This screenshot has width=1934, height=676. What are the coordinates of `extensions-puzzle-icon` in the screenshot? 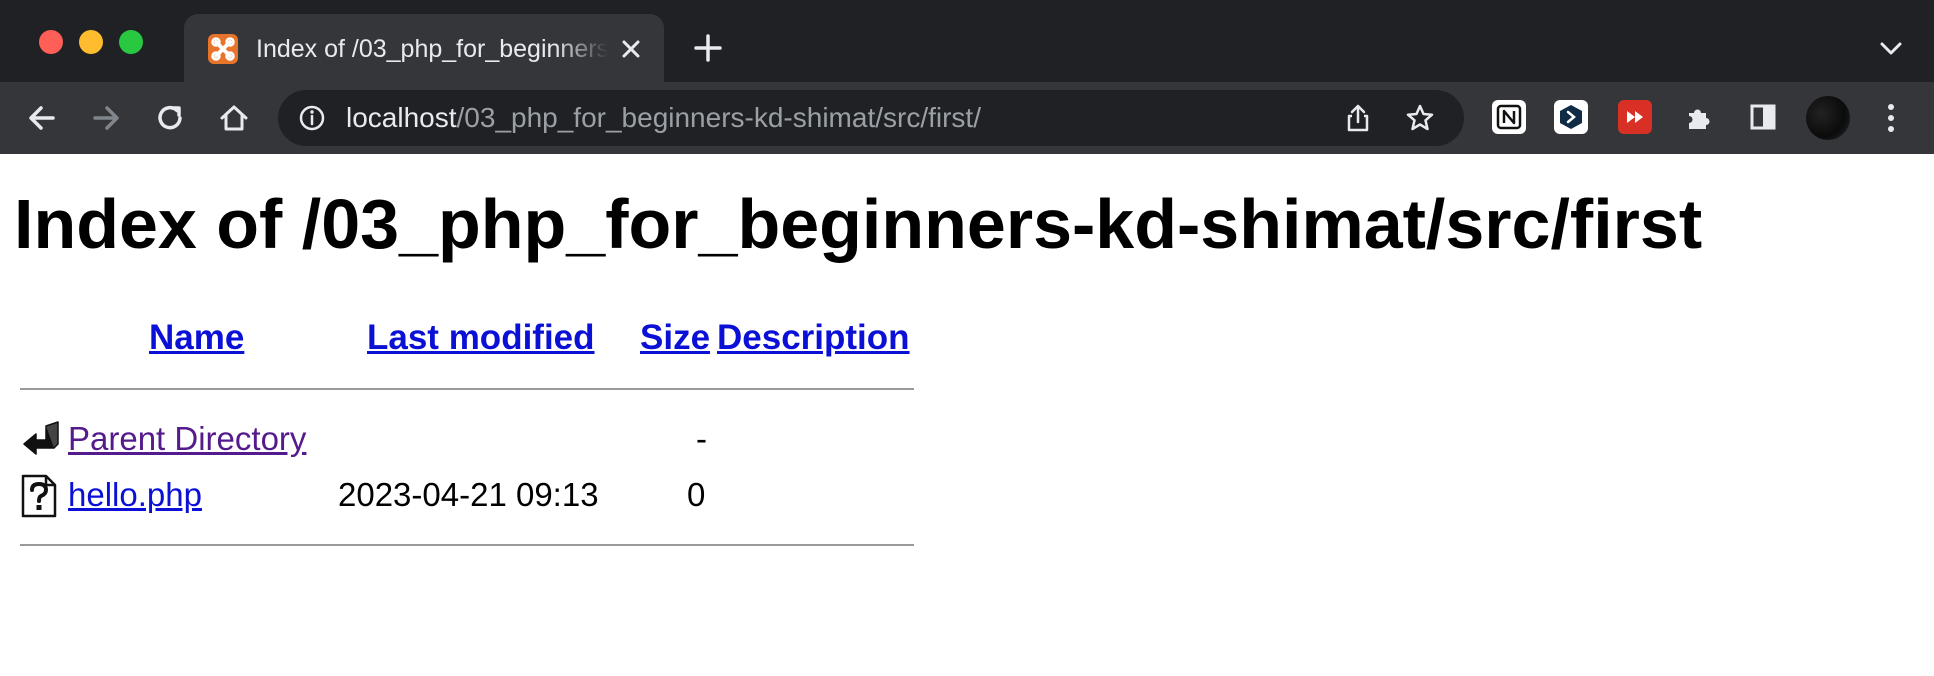 It's located at (1699, 117).